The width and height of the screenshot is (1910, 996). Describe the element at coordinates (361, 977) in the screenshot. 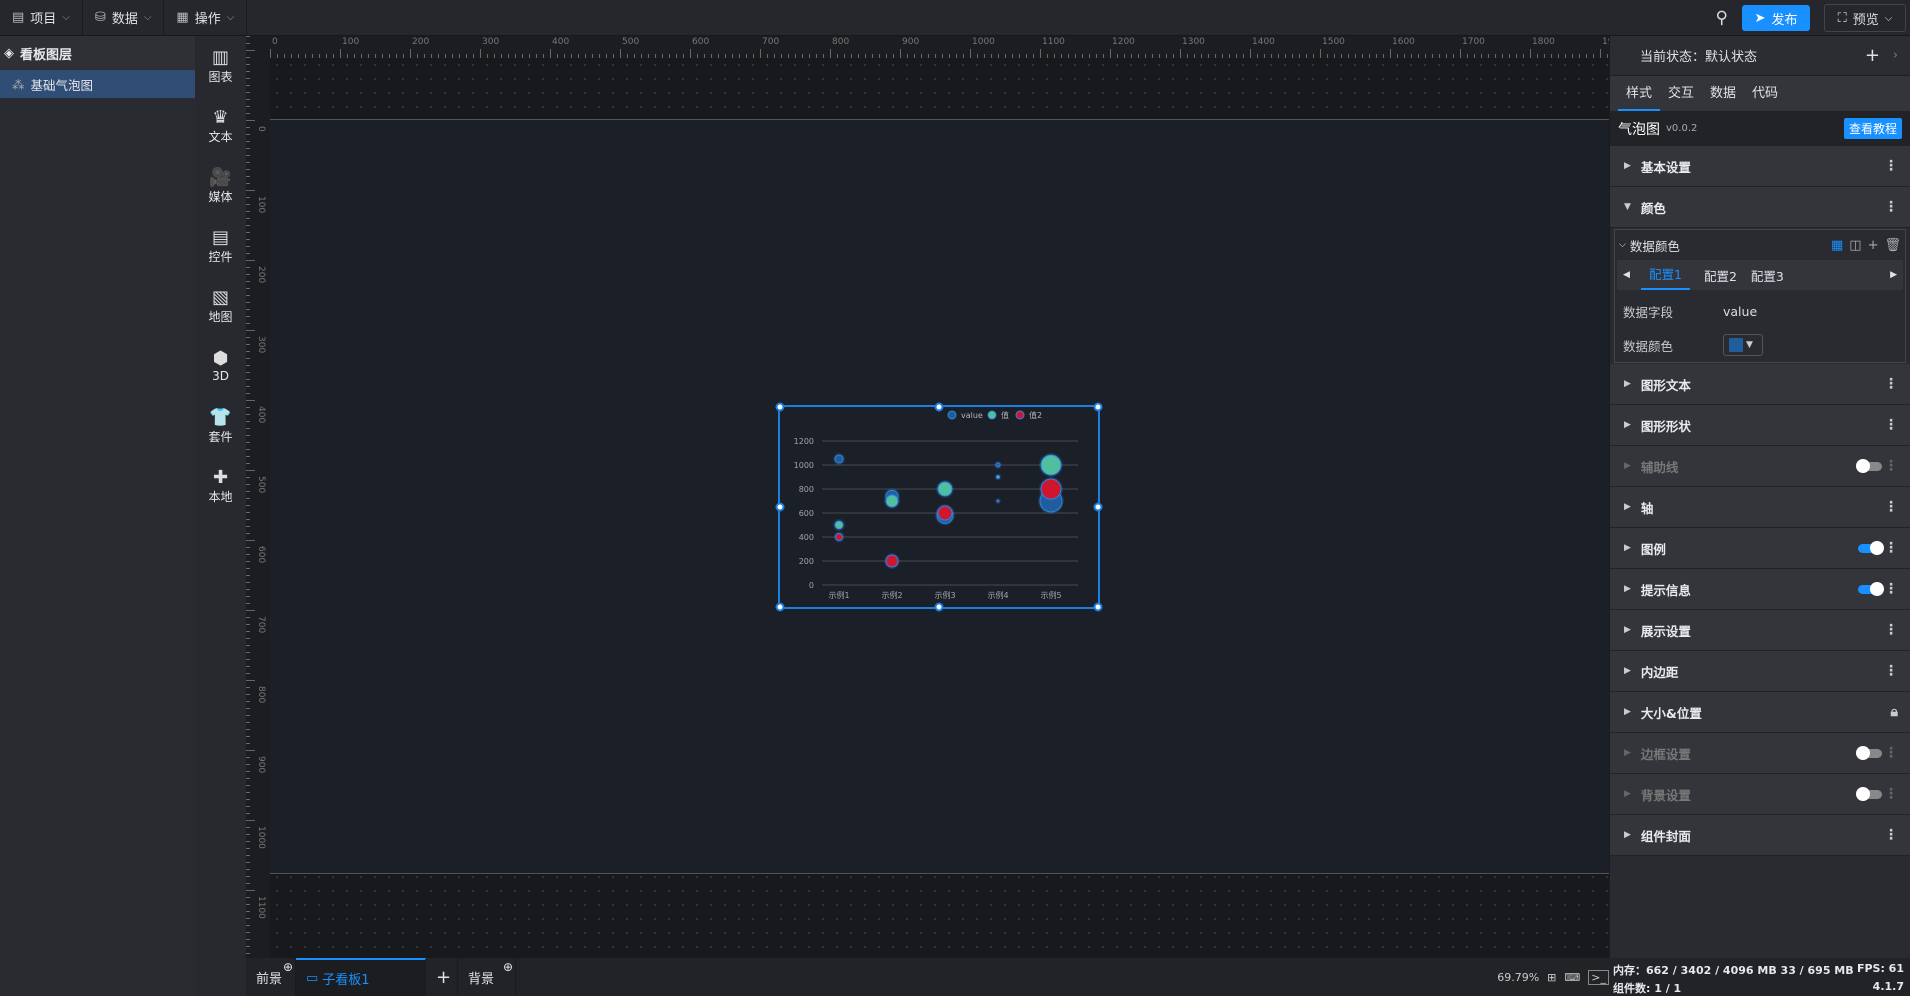

I see `tab-sub-board: ▭ 子看板1` at that location.